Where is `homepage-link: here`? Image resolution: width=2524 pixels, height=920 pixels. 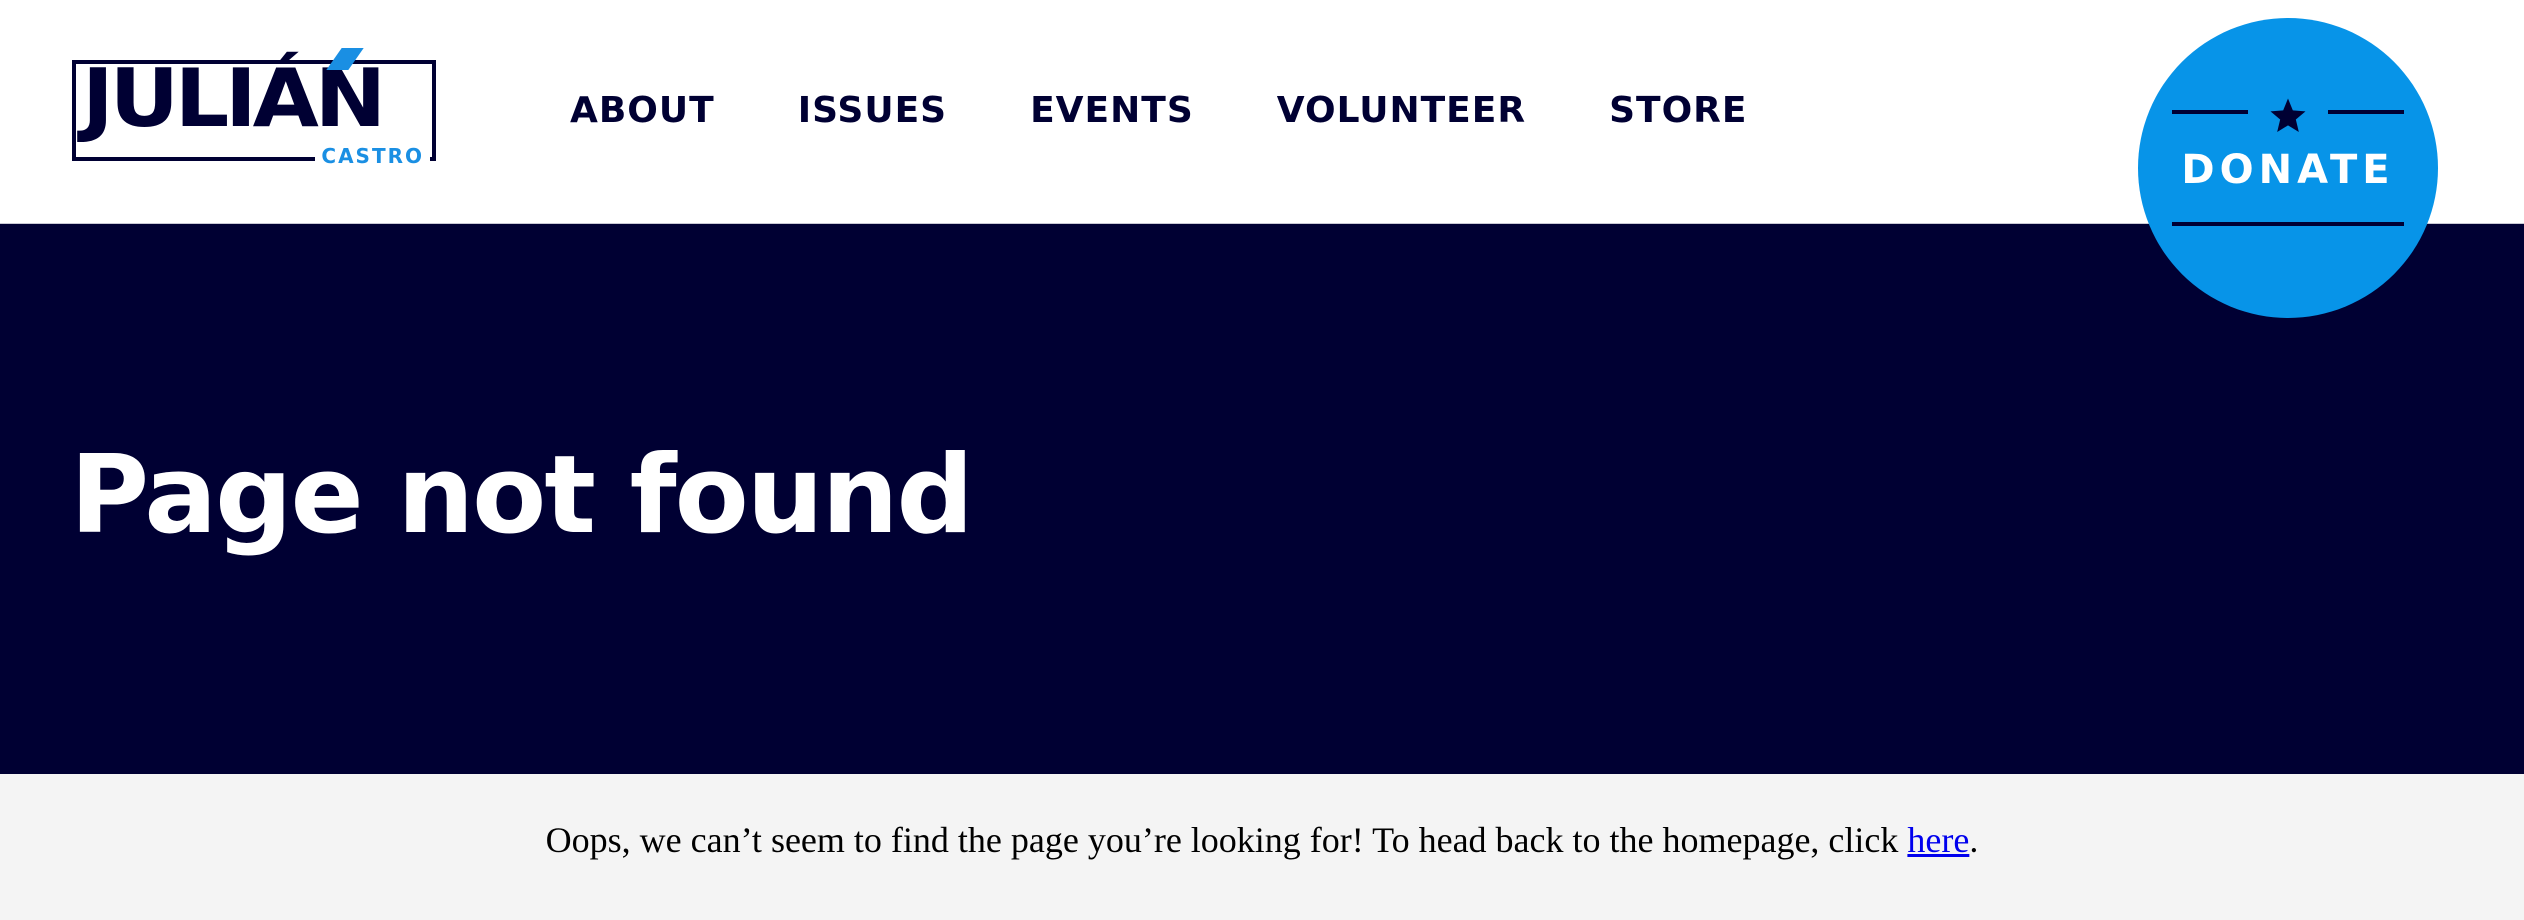 homepage-link: here is located at coordinates (1938, 840).